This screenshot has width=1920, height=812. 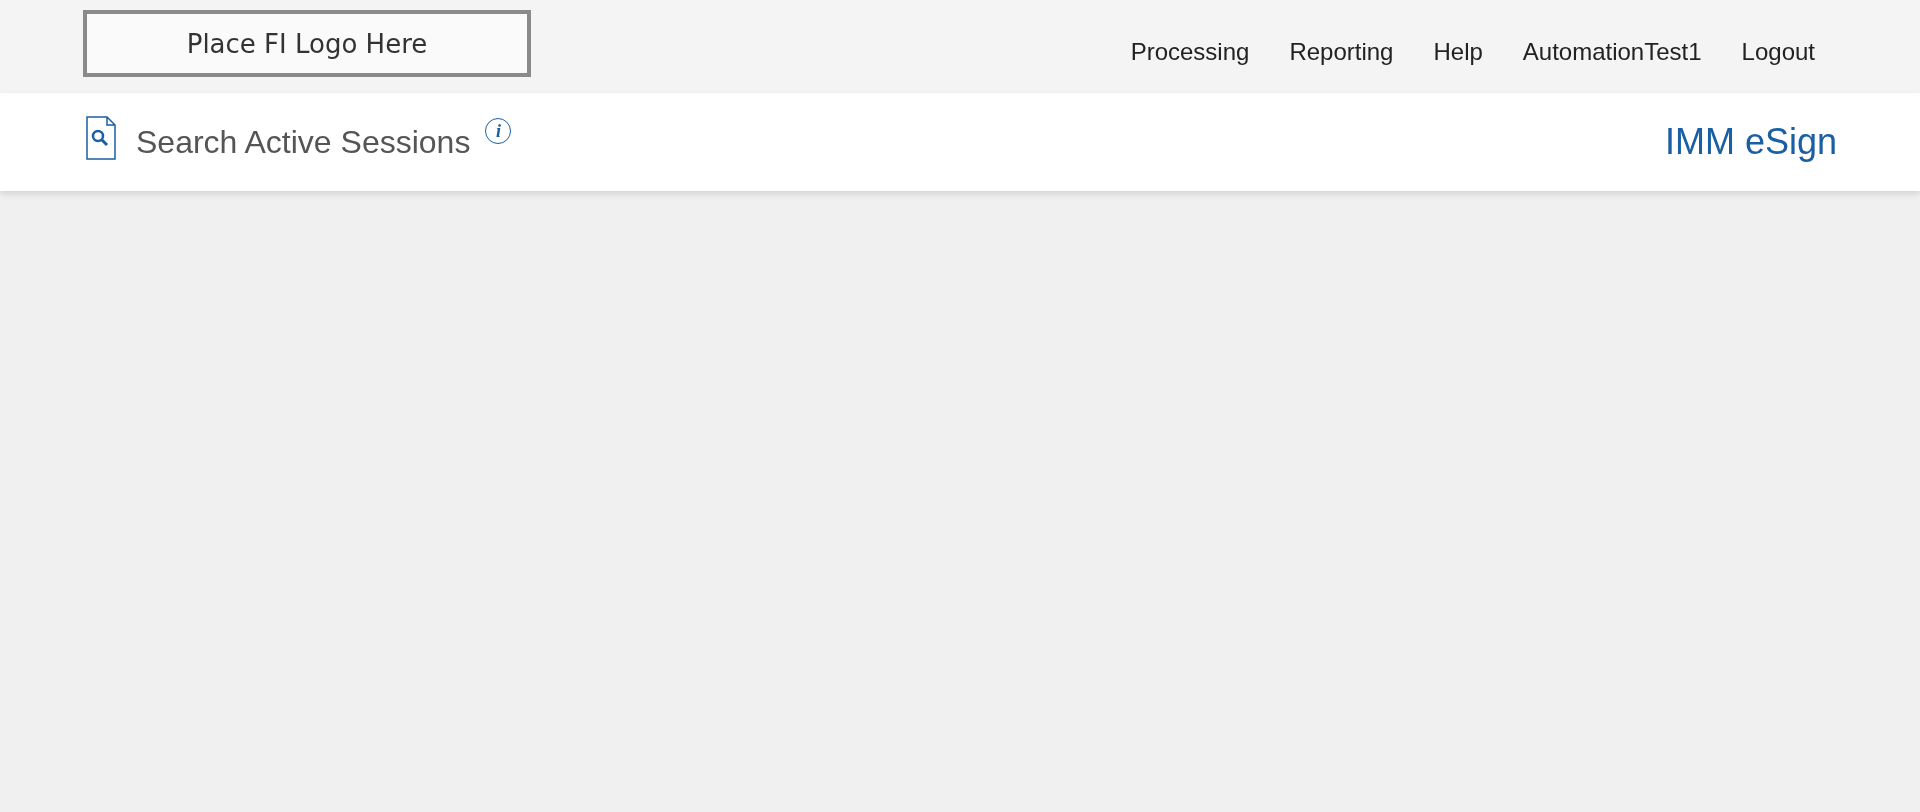 What do you see at coordinates (1190, 51) in the screenshot?
I see `nav-link: Processing` at bounding box center [1190, 51].